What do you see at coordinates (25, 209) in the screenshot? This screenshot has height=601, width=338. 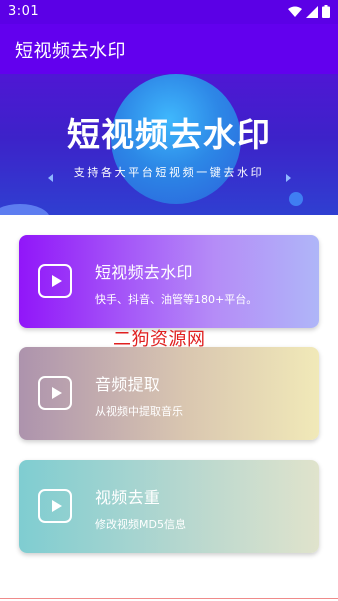 I see `banner-arc` at bounding box center [25, 209].